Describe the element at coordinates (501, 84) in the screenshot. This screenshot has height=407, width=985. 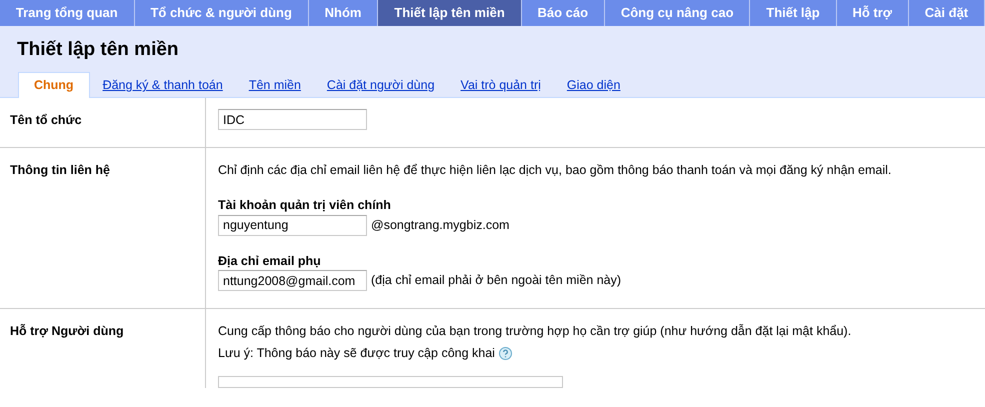
I see `settings-tab: Vai trò quản trị` at that location.